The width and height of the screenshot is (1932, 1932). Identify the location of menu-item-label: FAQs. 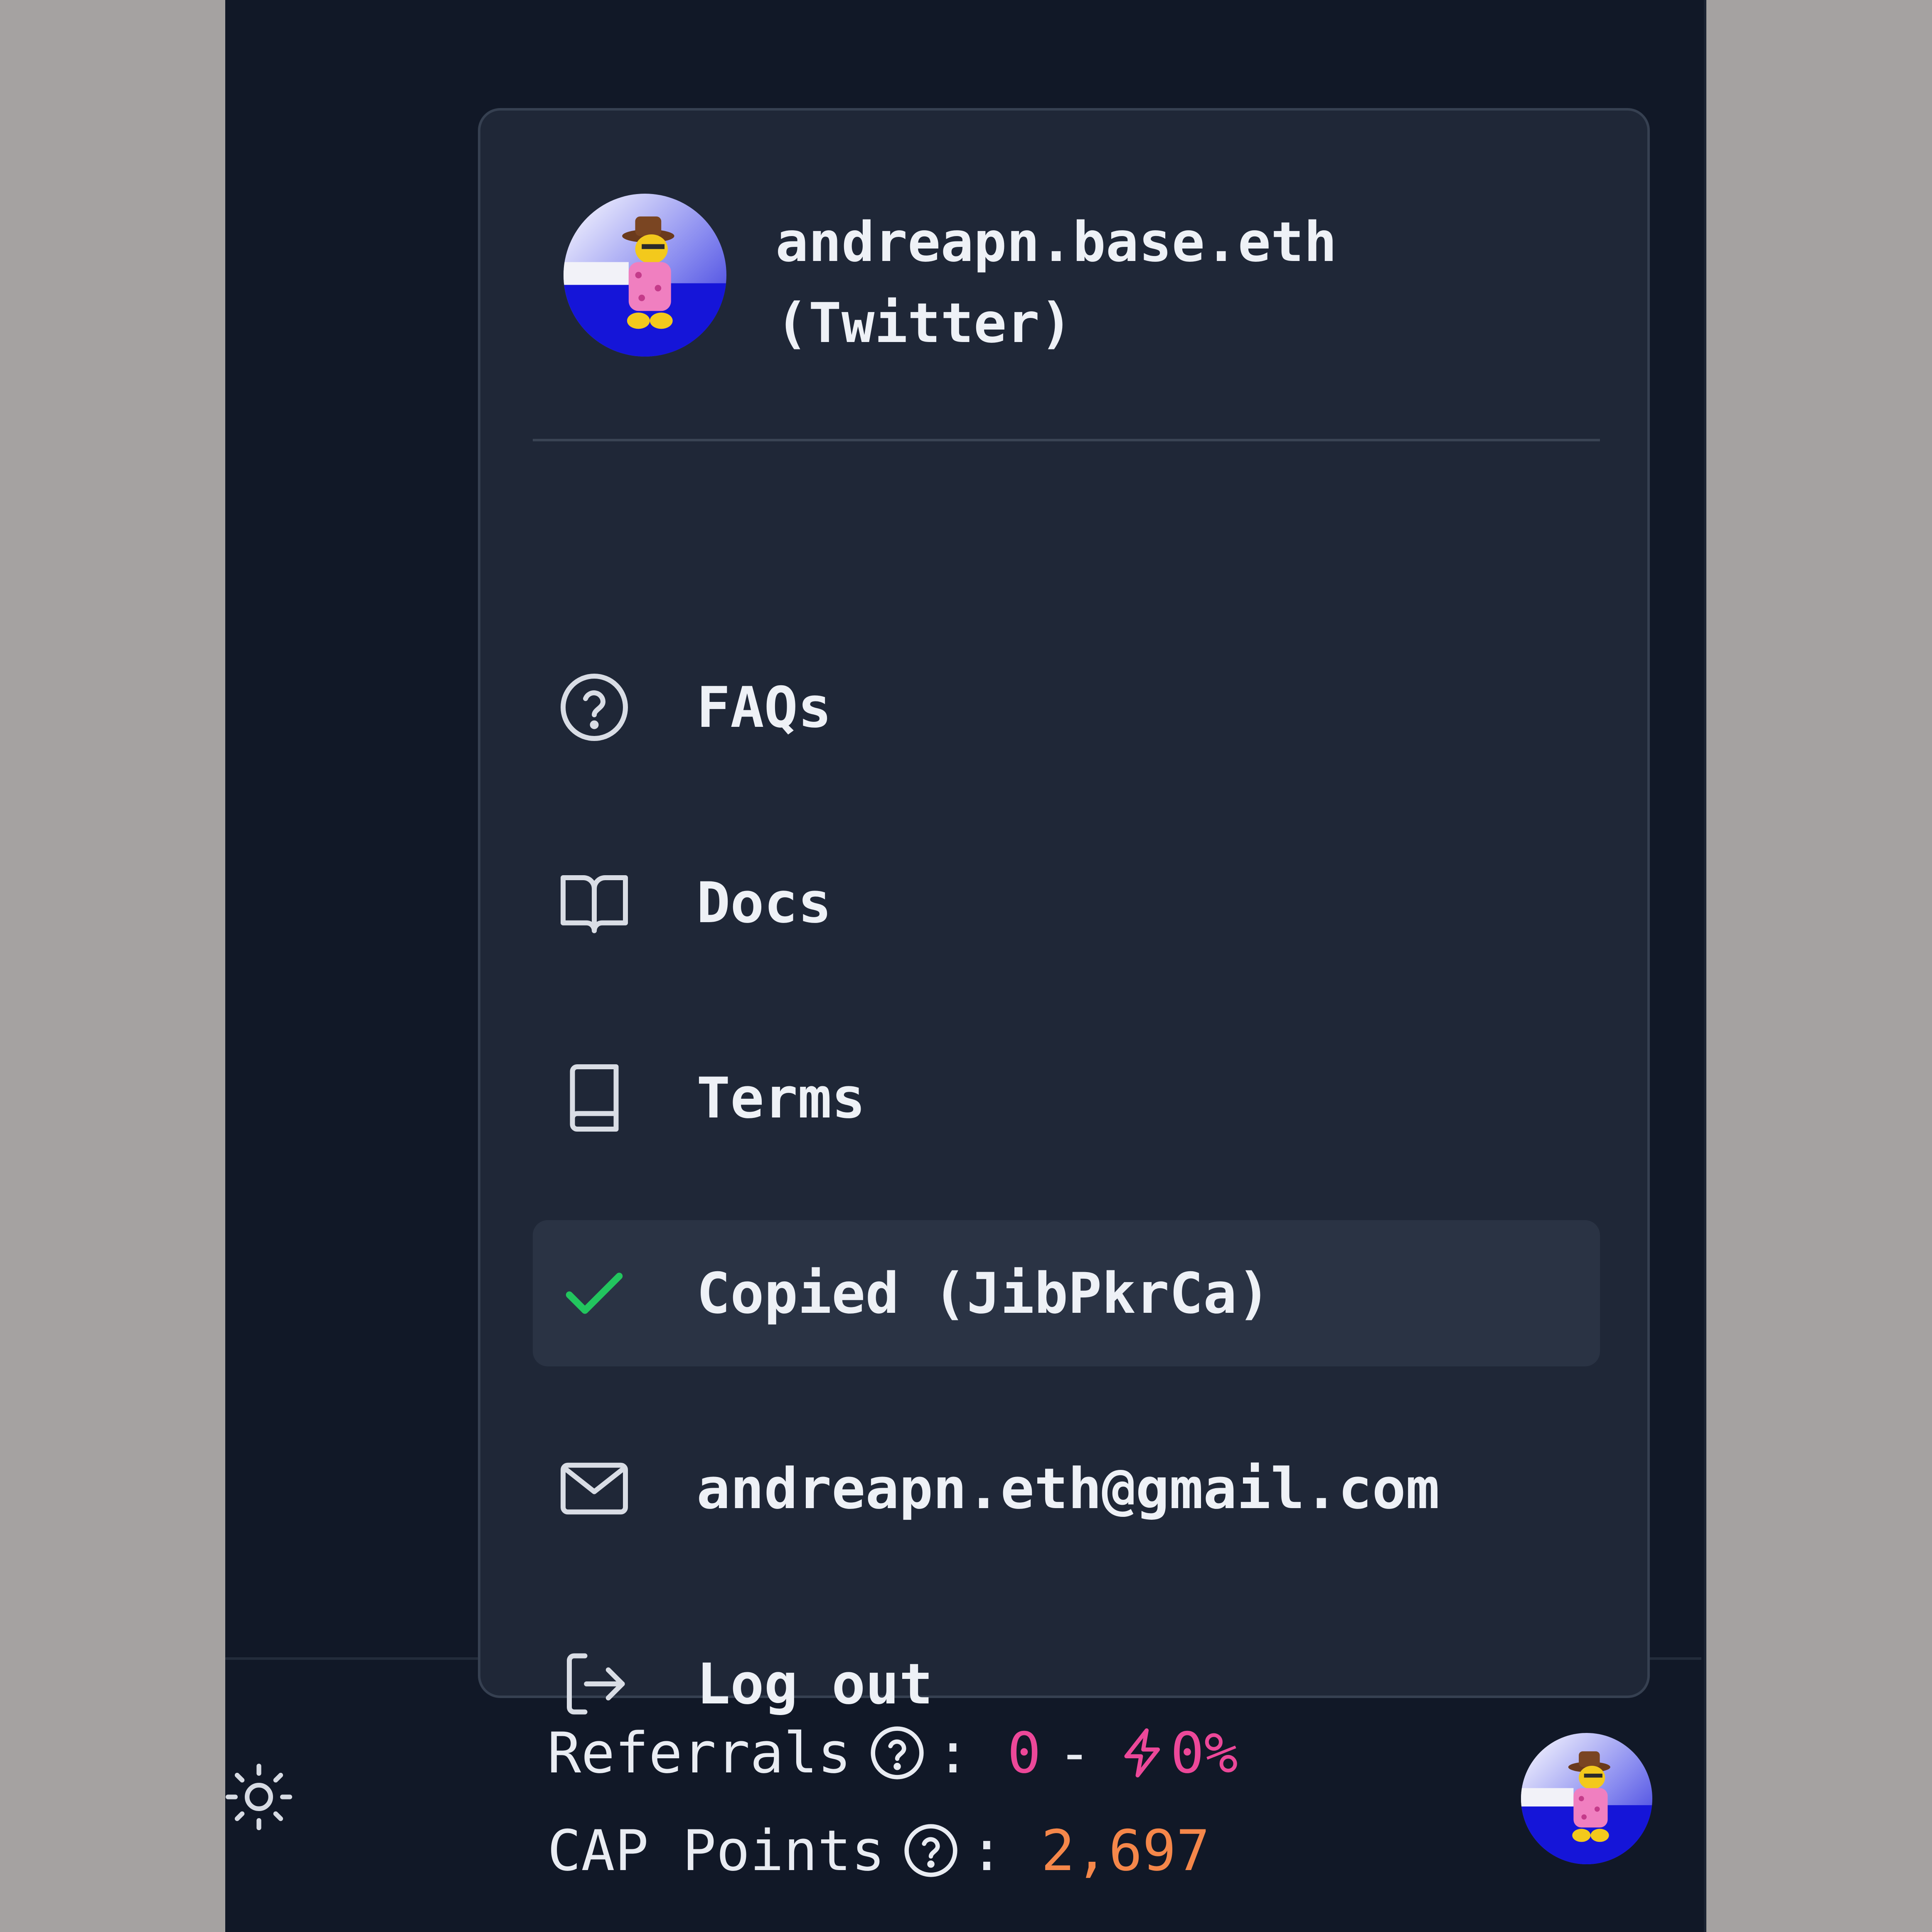
(764, 707).